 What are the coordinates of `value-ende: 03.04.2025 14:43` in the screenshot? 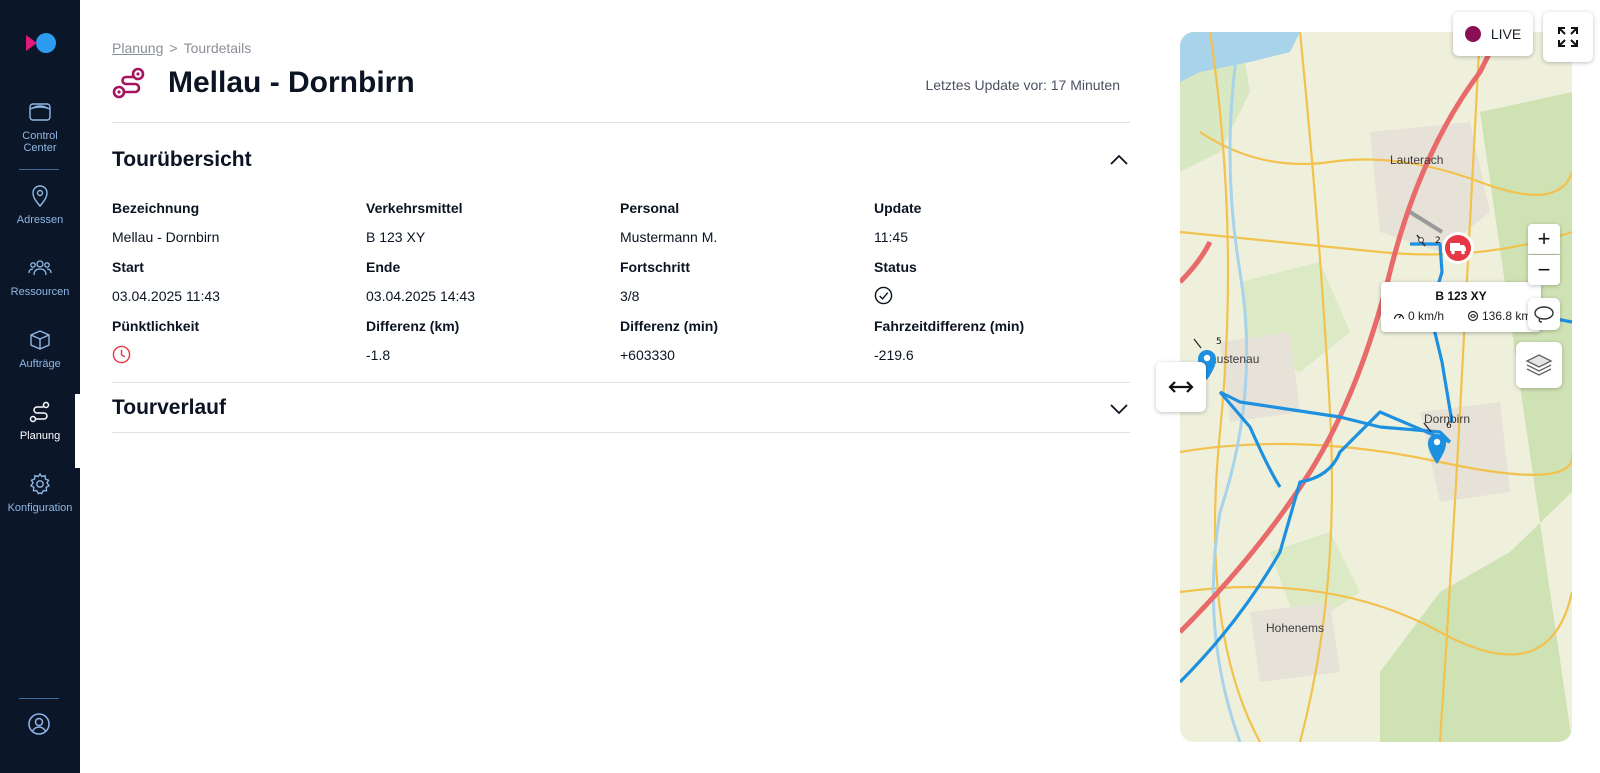 It's located at (420, 296).